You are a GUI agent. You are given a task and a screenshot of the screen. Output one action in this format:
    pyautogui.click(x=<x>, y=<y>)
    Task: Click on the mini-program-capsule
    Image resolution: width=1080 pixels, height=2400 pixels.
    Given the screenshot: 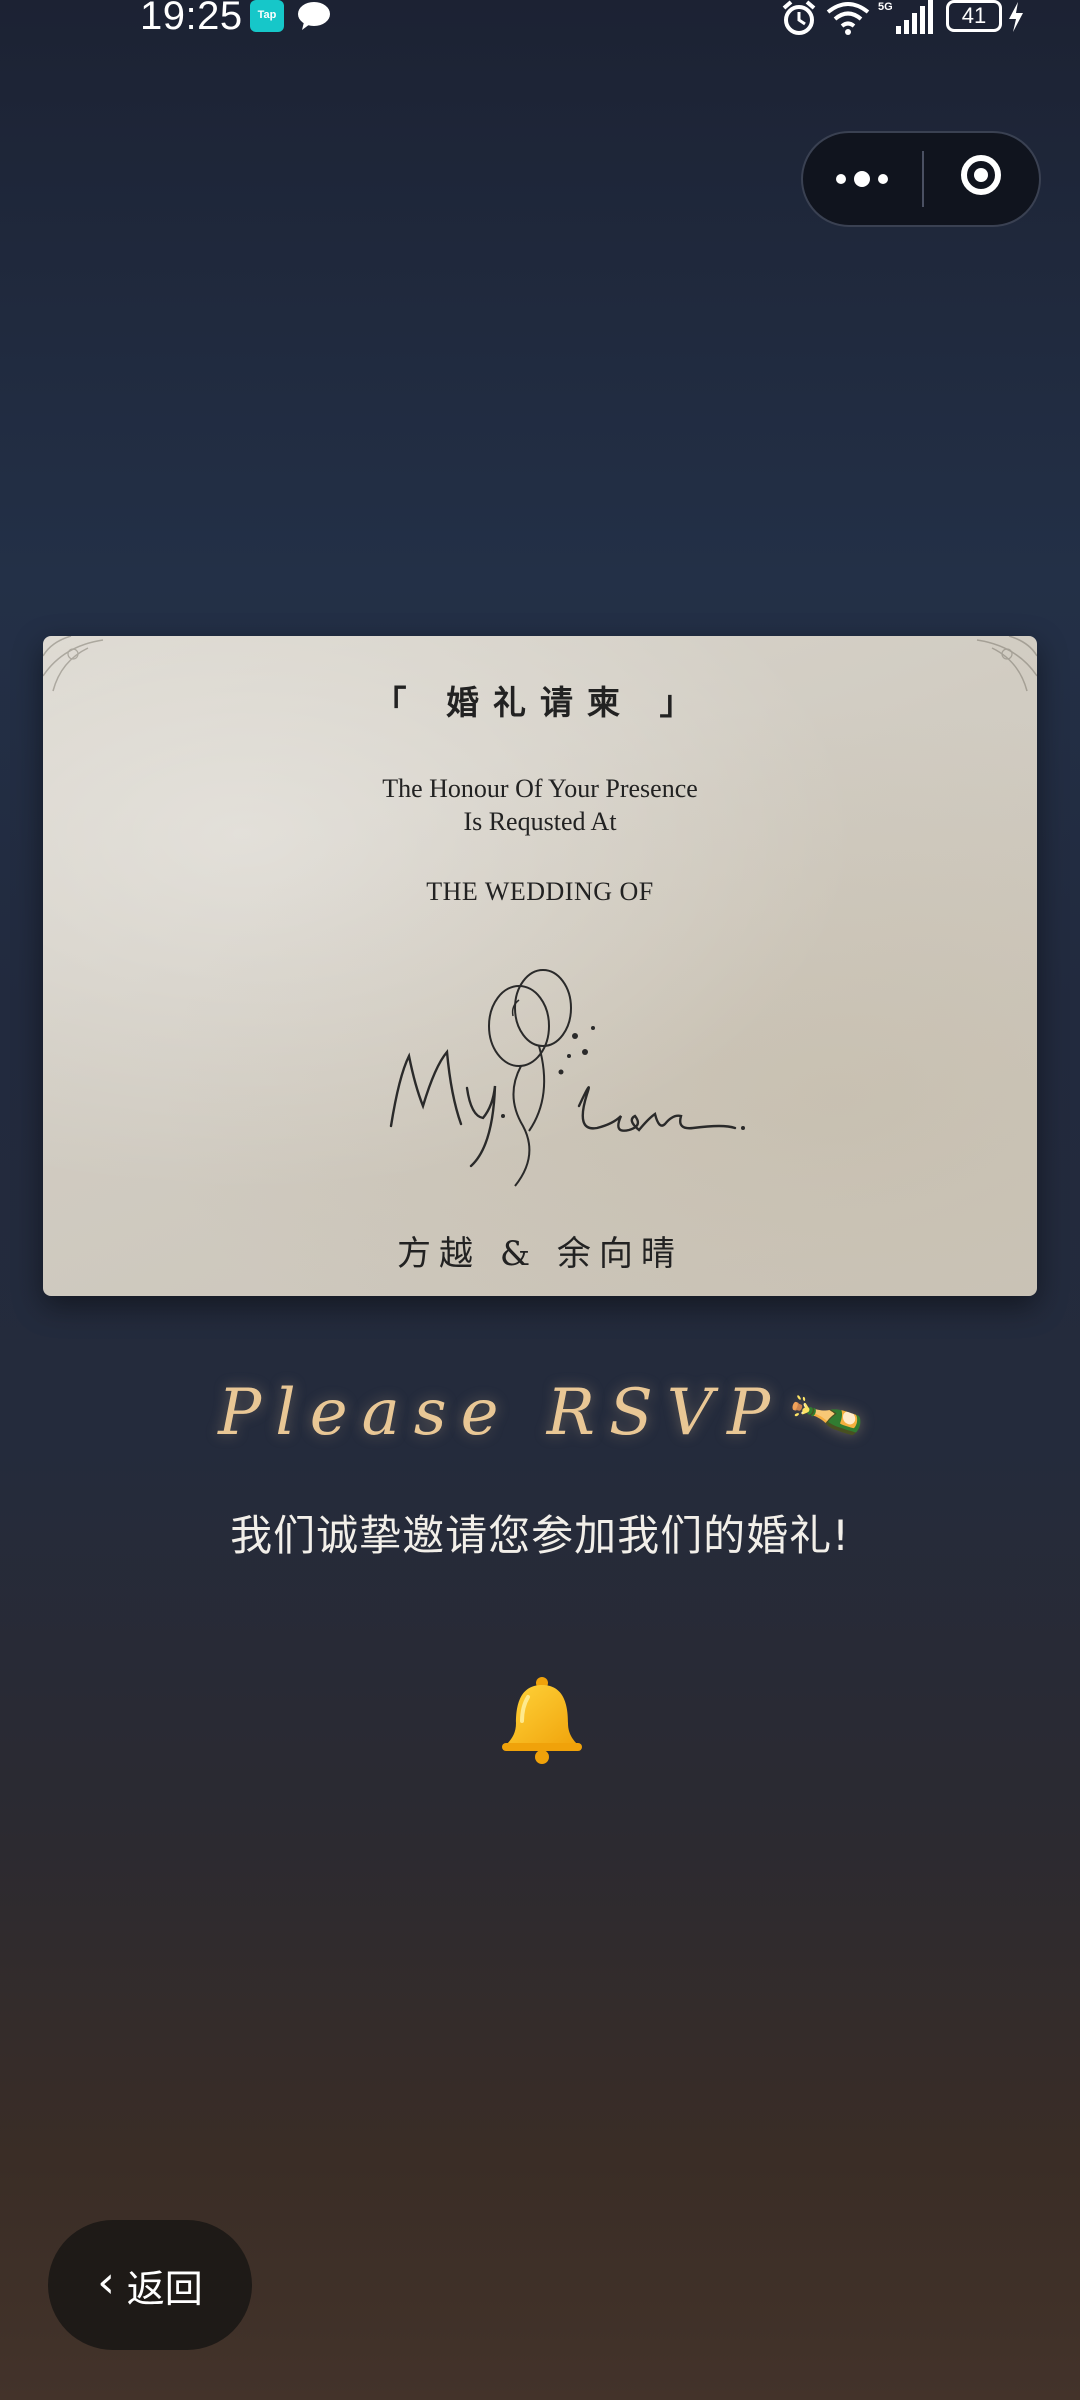 What is the action you would take?
    pyautogui.click(x=921, y=179)
    